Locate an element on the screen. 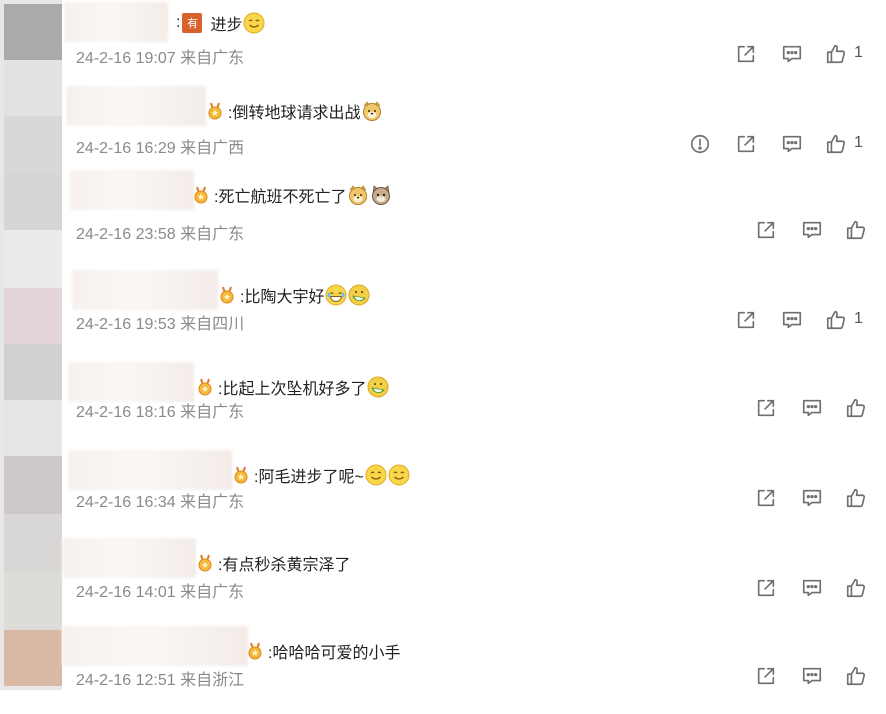 Image resolution: width=886 pixels, height=714 pixels. comment-item: :阿毛进步了呢~ 24-2-16 16:34 来自广东 is located at coordinates (443, 494).